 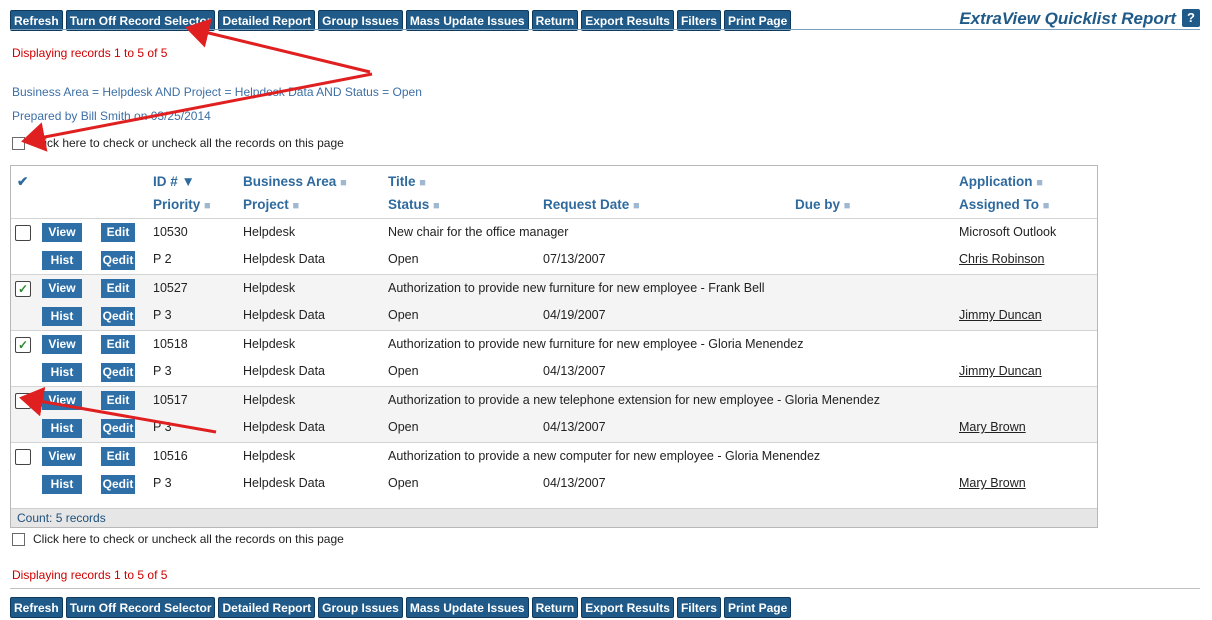 What do you see at coordinates (996, 181) in the screenshot?
I see `header-application-label: Application` at bounding box center [996, 181].